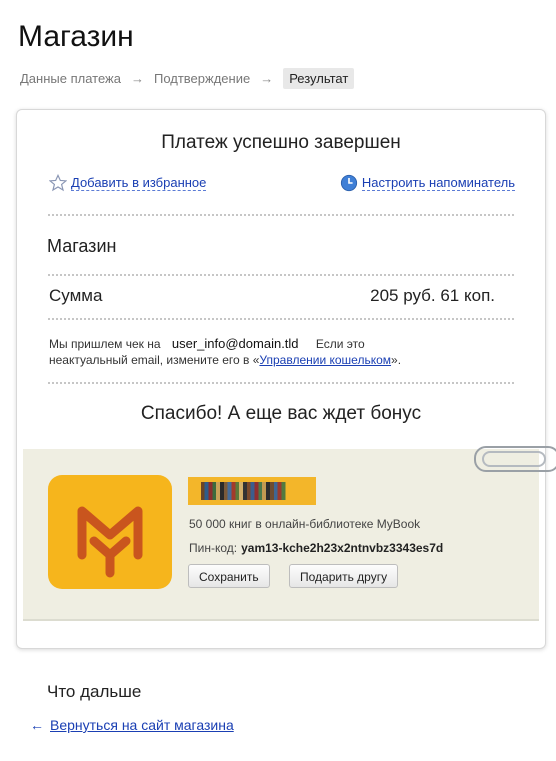 This screenshot has width=556, height=761. Describe the element at coordinates (142, 725) in the screenshot. I see `back-to-shop-link: Вернуться на сайт магазина` at that location.